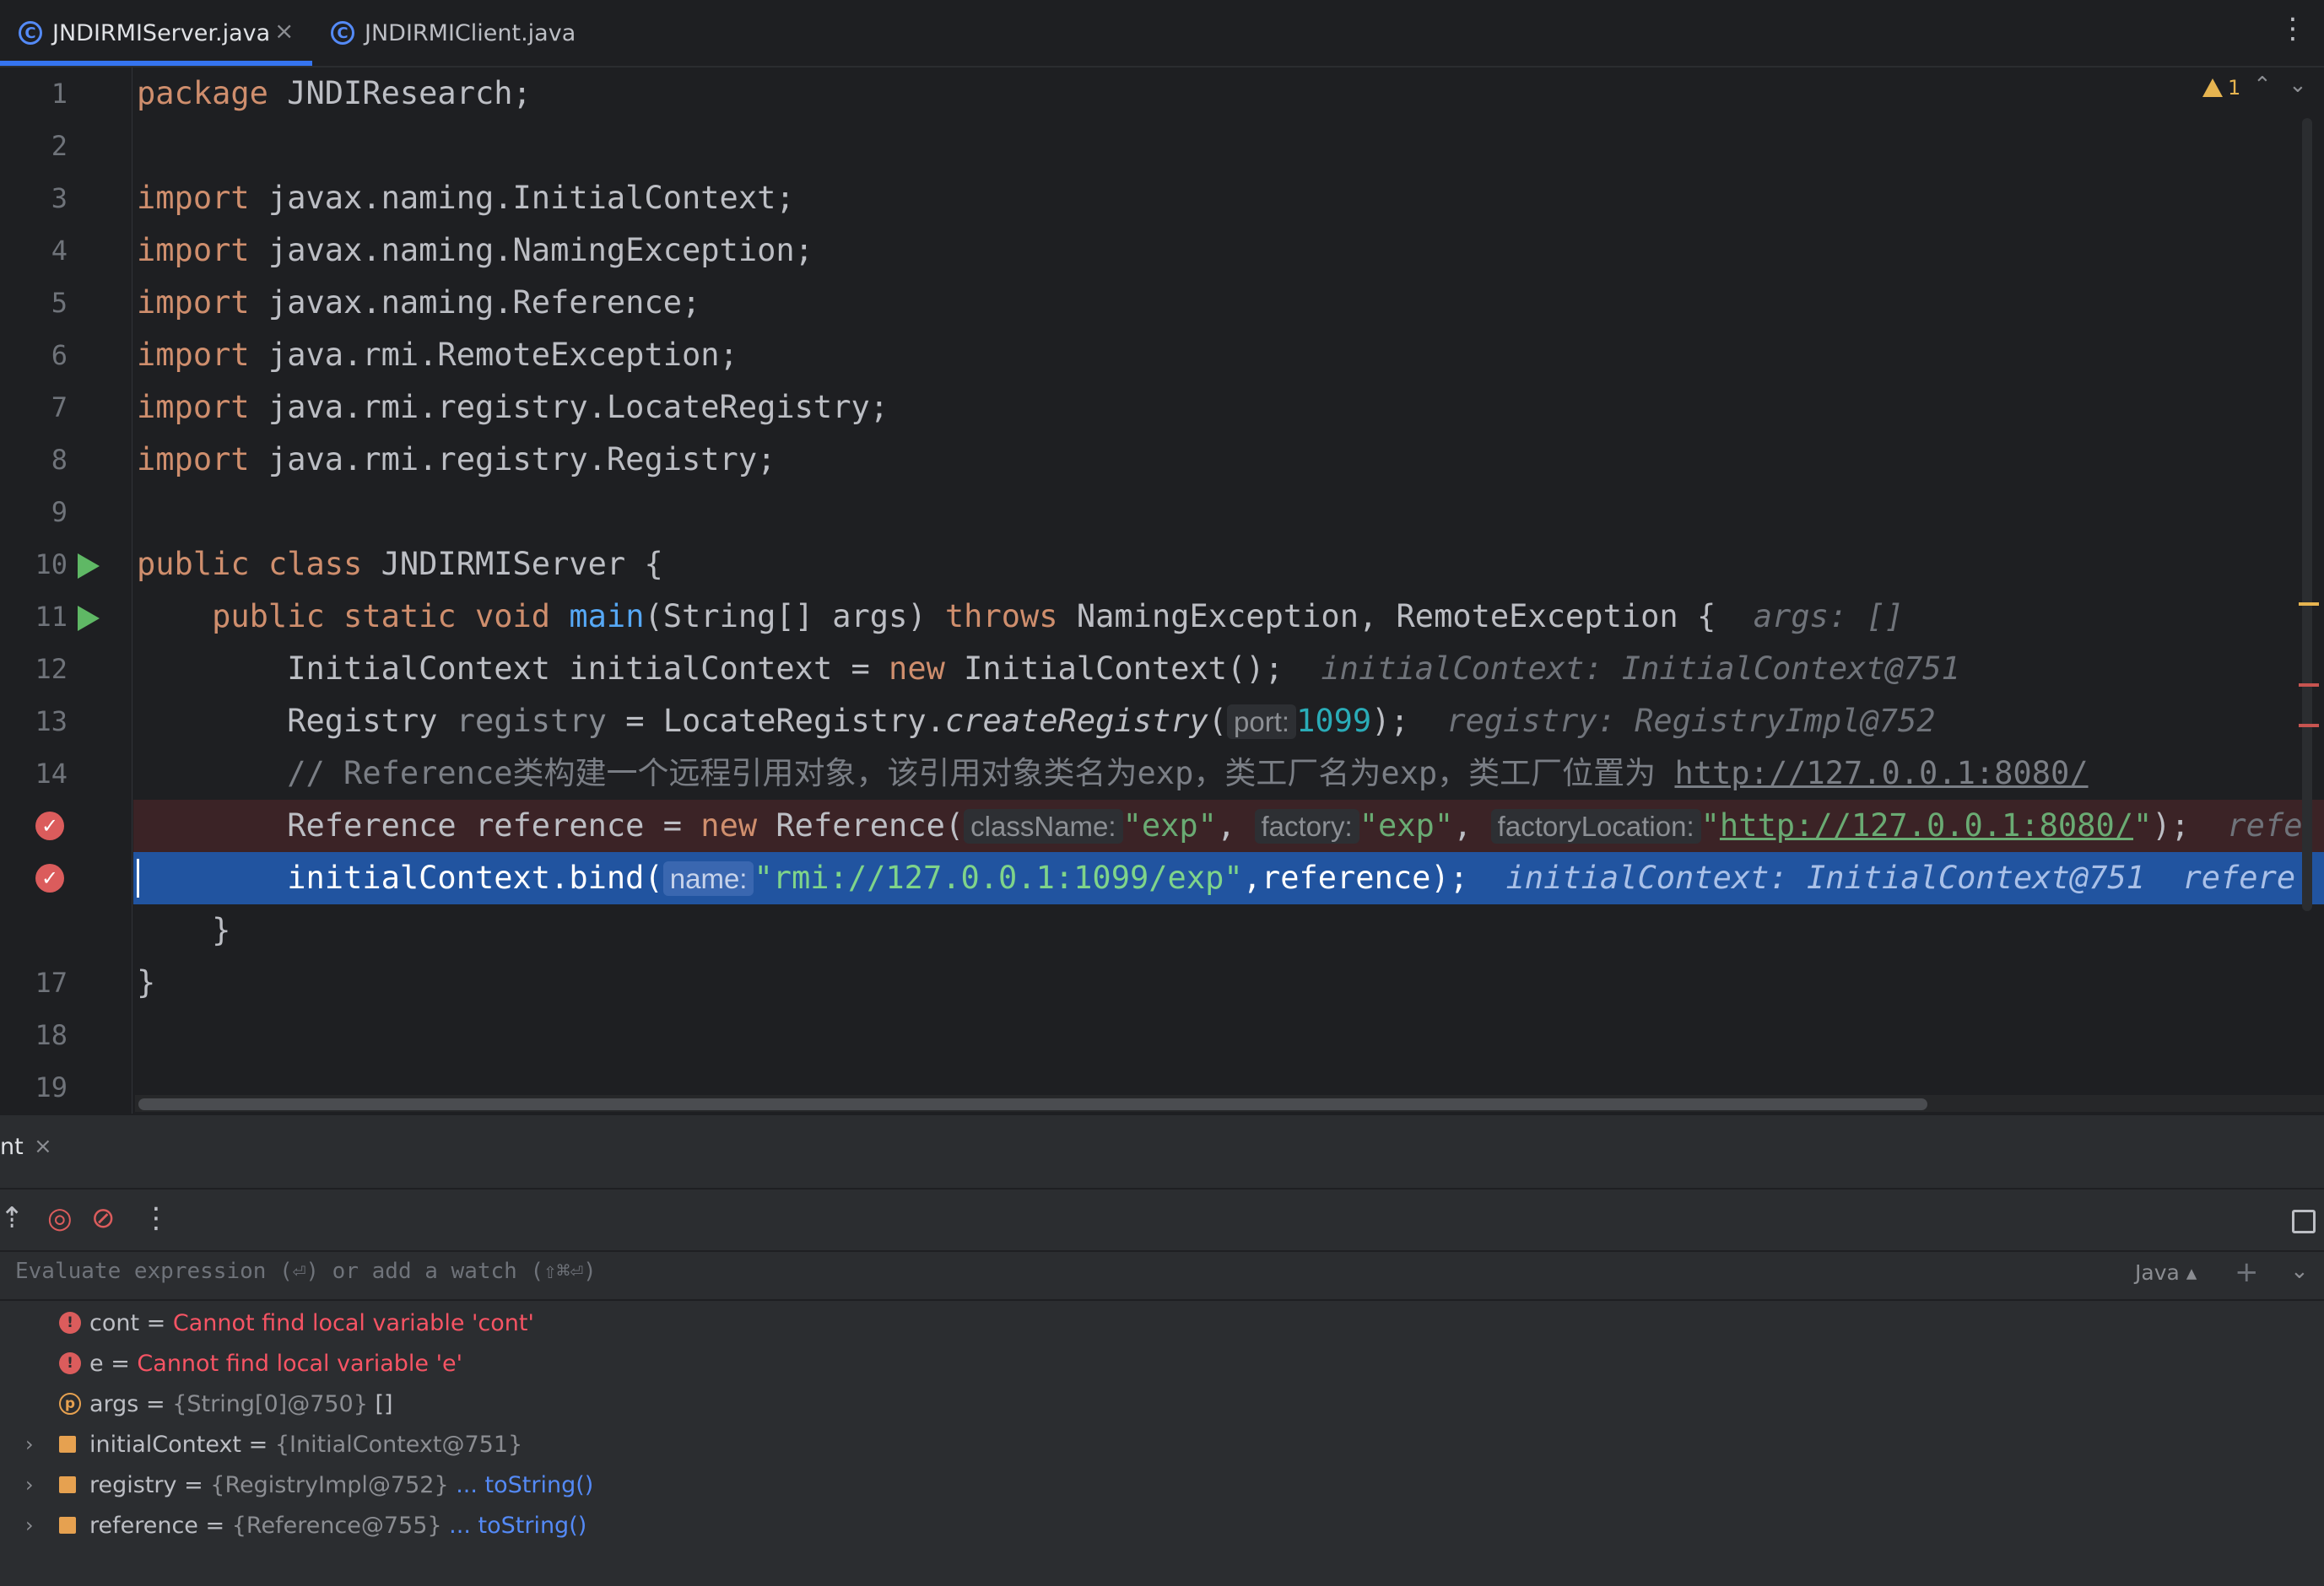  I want to click on code-line-17: }, so click(183, 930).